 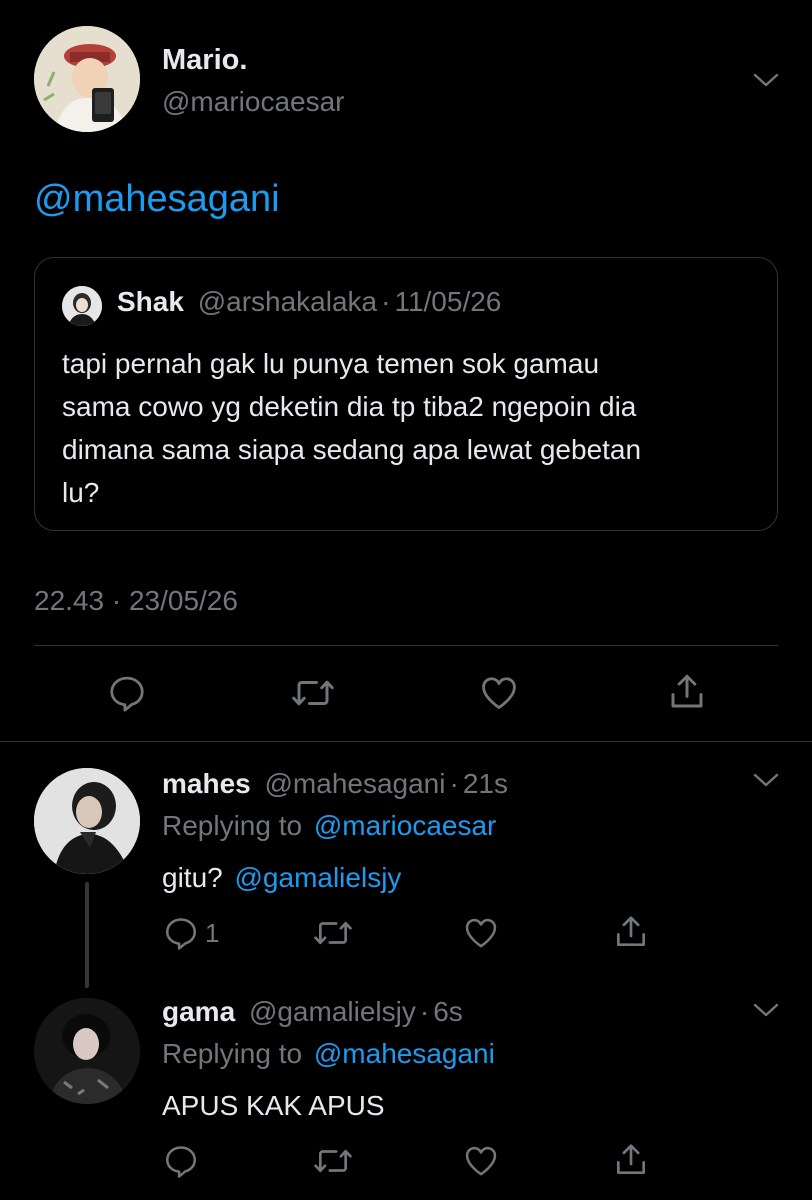 What do you see at coordinates (318, 877) in the screenshot?
I see `reply-text-mention: @gamalielsjy` at bounding box center [318, 877].